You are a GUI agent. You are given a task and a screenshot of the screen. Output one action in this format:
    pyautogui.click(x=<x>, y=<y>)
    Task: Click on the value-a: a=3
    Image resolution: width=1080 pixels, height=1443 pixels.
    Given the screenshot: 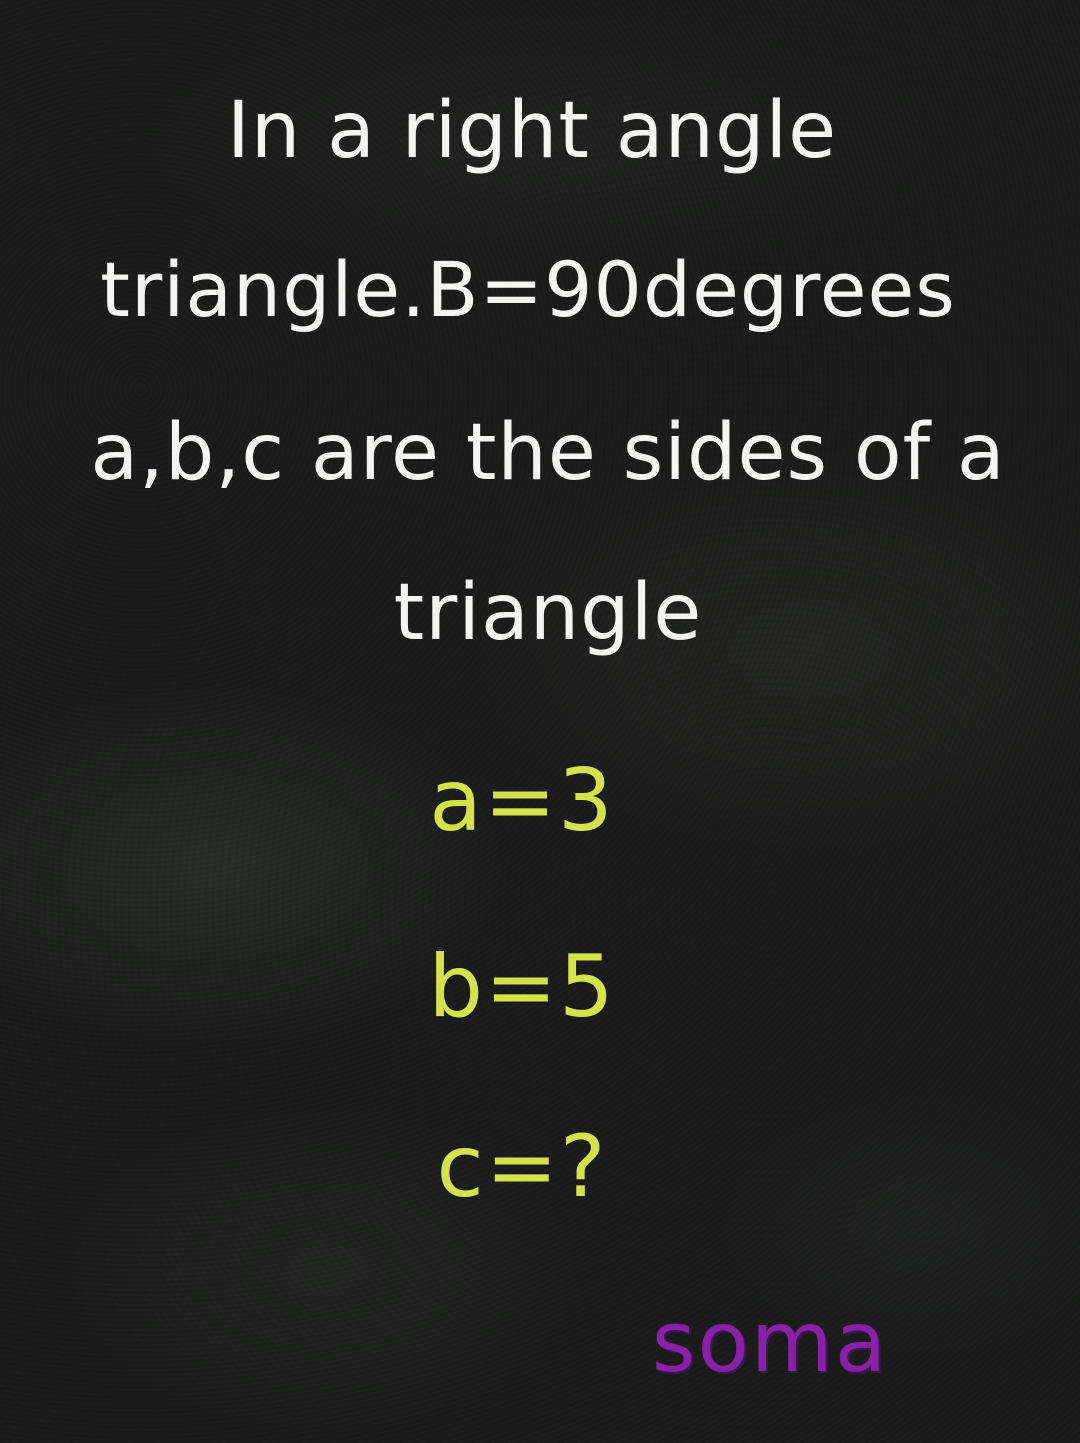 What is the action you would take?
    pyautogui.click(x=522, y=801)
    